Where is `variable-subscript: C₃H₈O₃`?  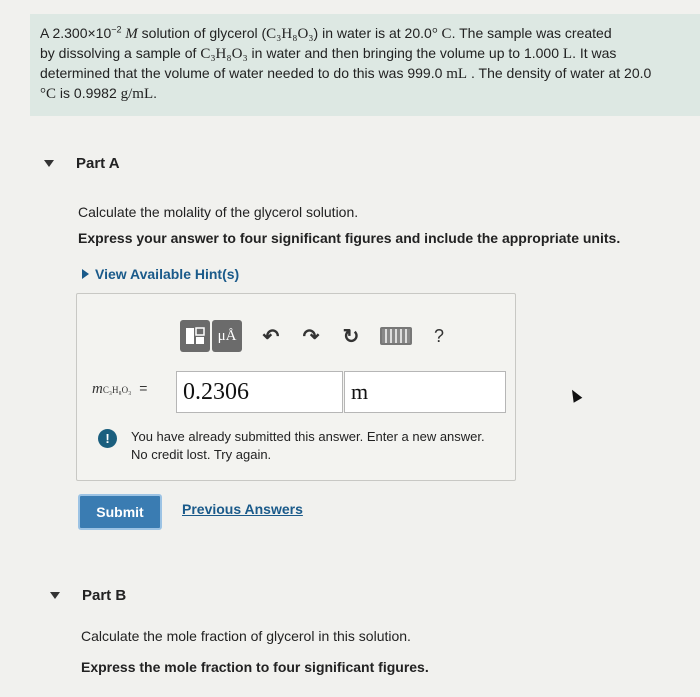
variable-subscript: C₃H₈O₃ is located at coordinates (117, 390).